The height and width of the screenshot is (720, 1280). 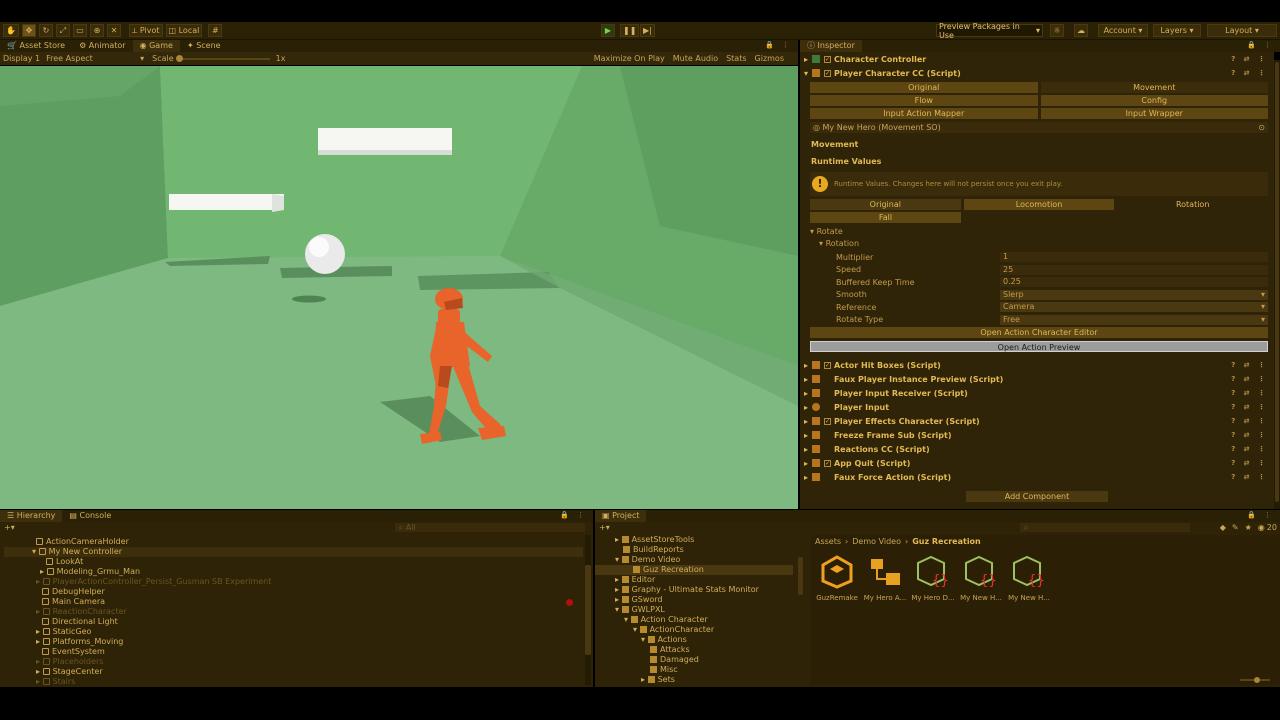 I want to click on inspector-menu-icon: 🔒 ⋮, so click(x=1260, y=45).